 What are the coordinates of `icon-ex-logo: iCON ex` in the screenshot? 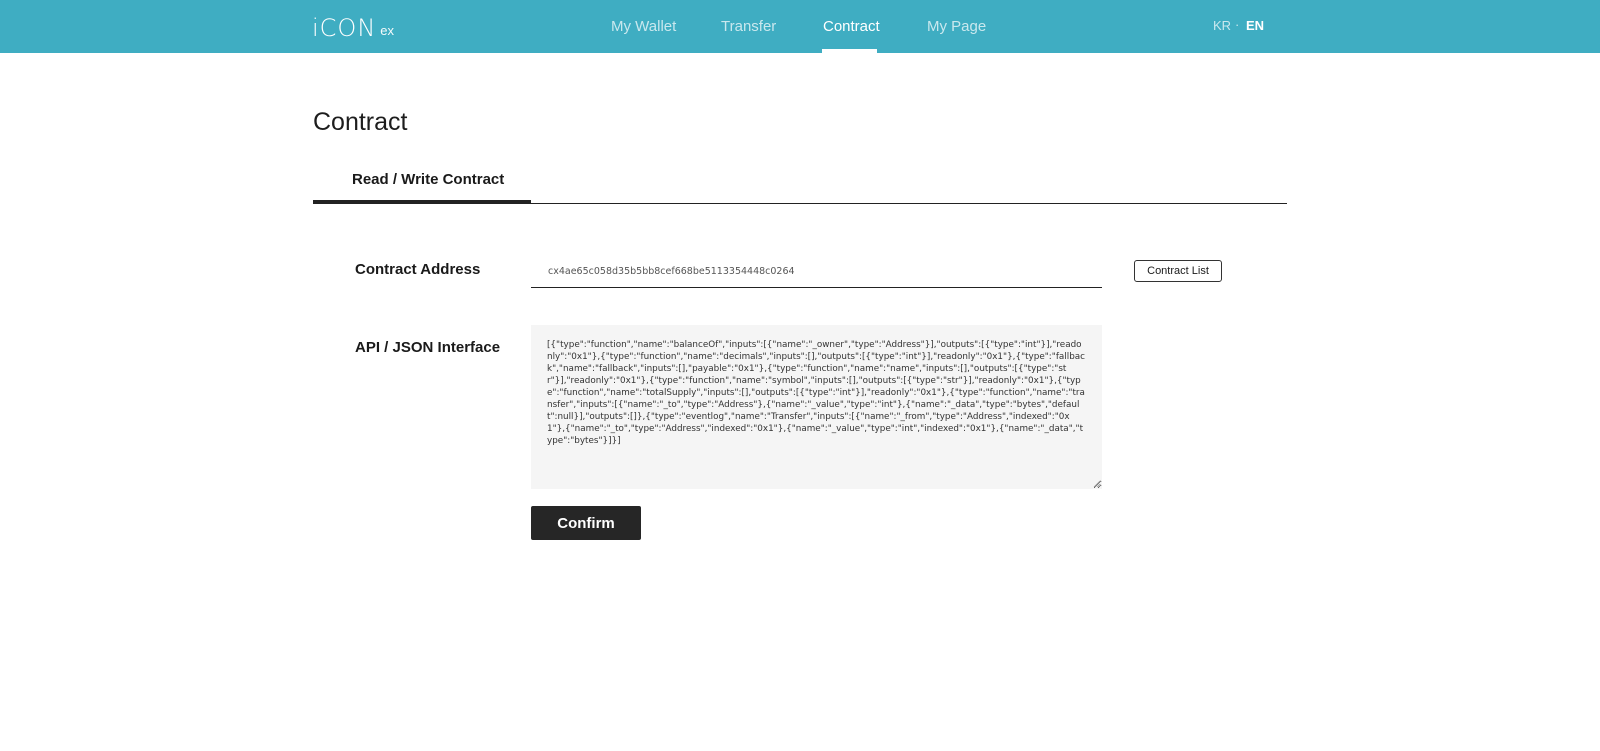 It's located at (353, 26).